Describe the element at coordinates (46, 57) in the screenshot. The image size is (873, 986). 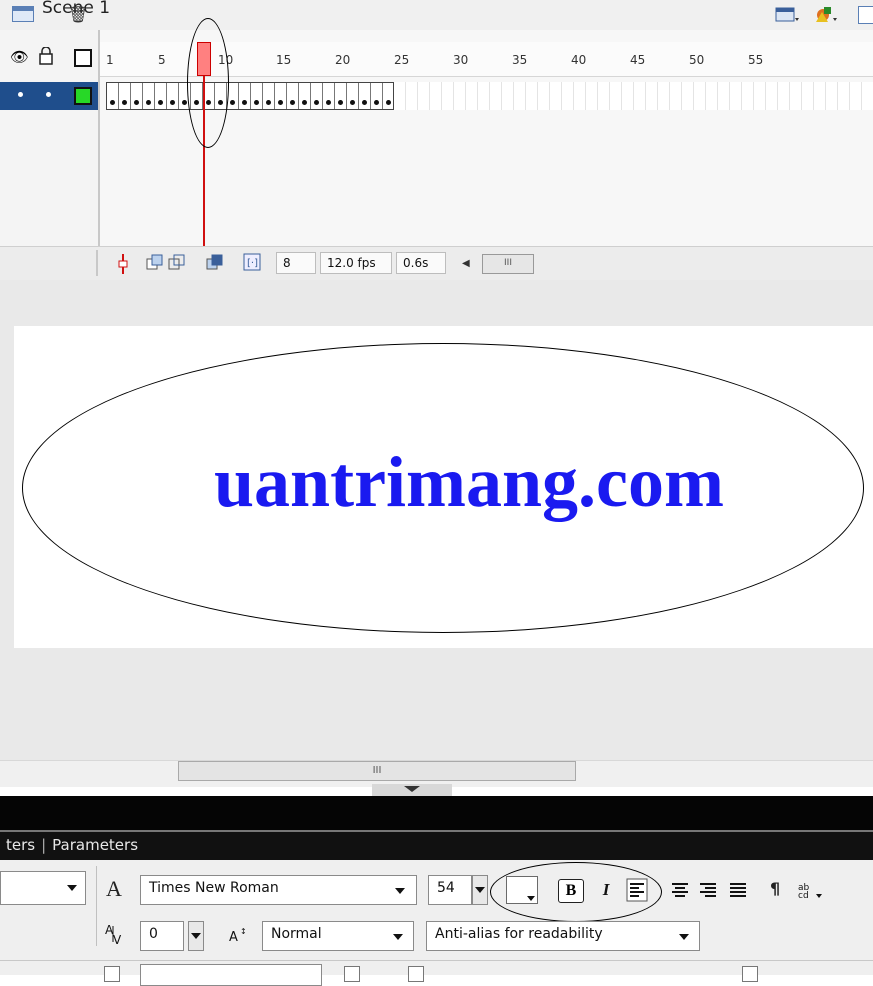
I see `lock-layers-icon` at that location.